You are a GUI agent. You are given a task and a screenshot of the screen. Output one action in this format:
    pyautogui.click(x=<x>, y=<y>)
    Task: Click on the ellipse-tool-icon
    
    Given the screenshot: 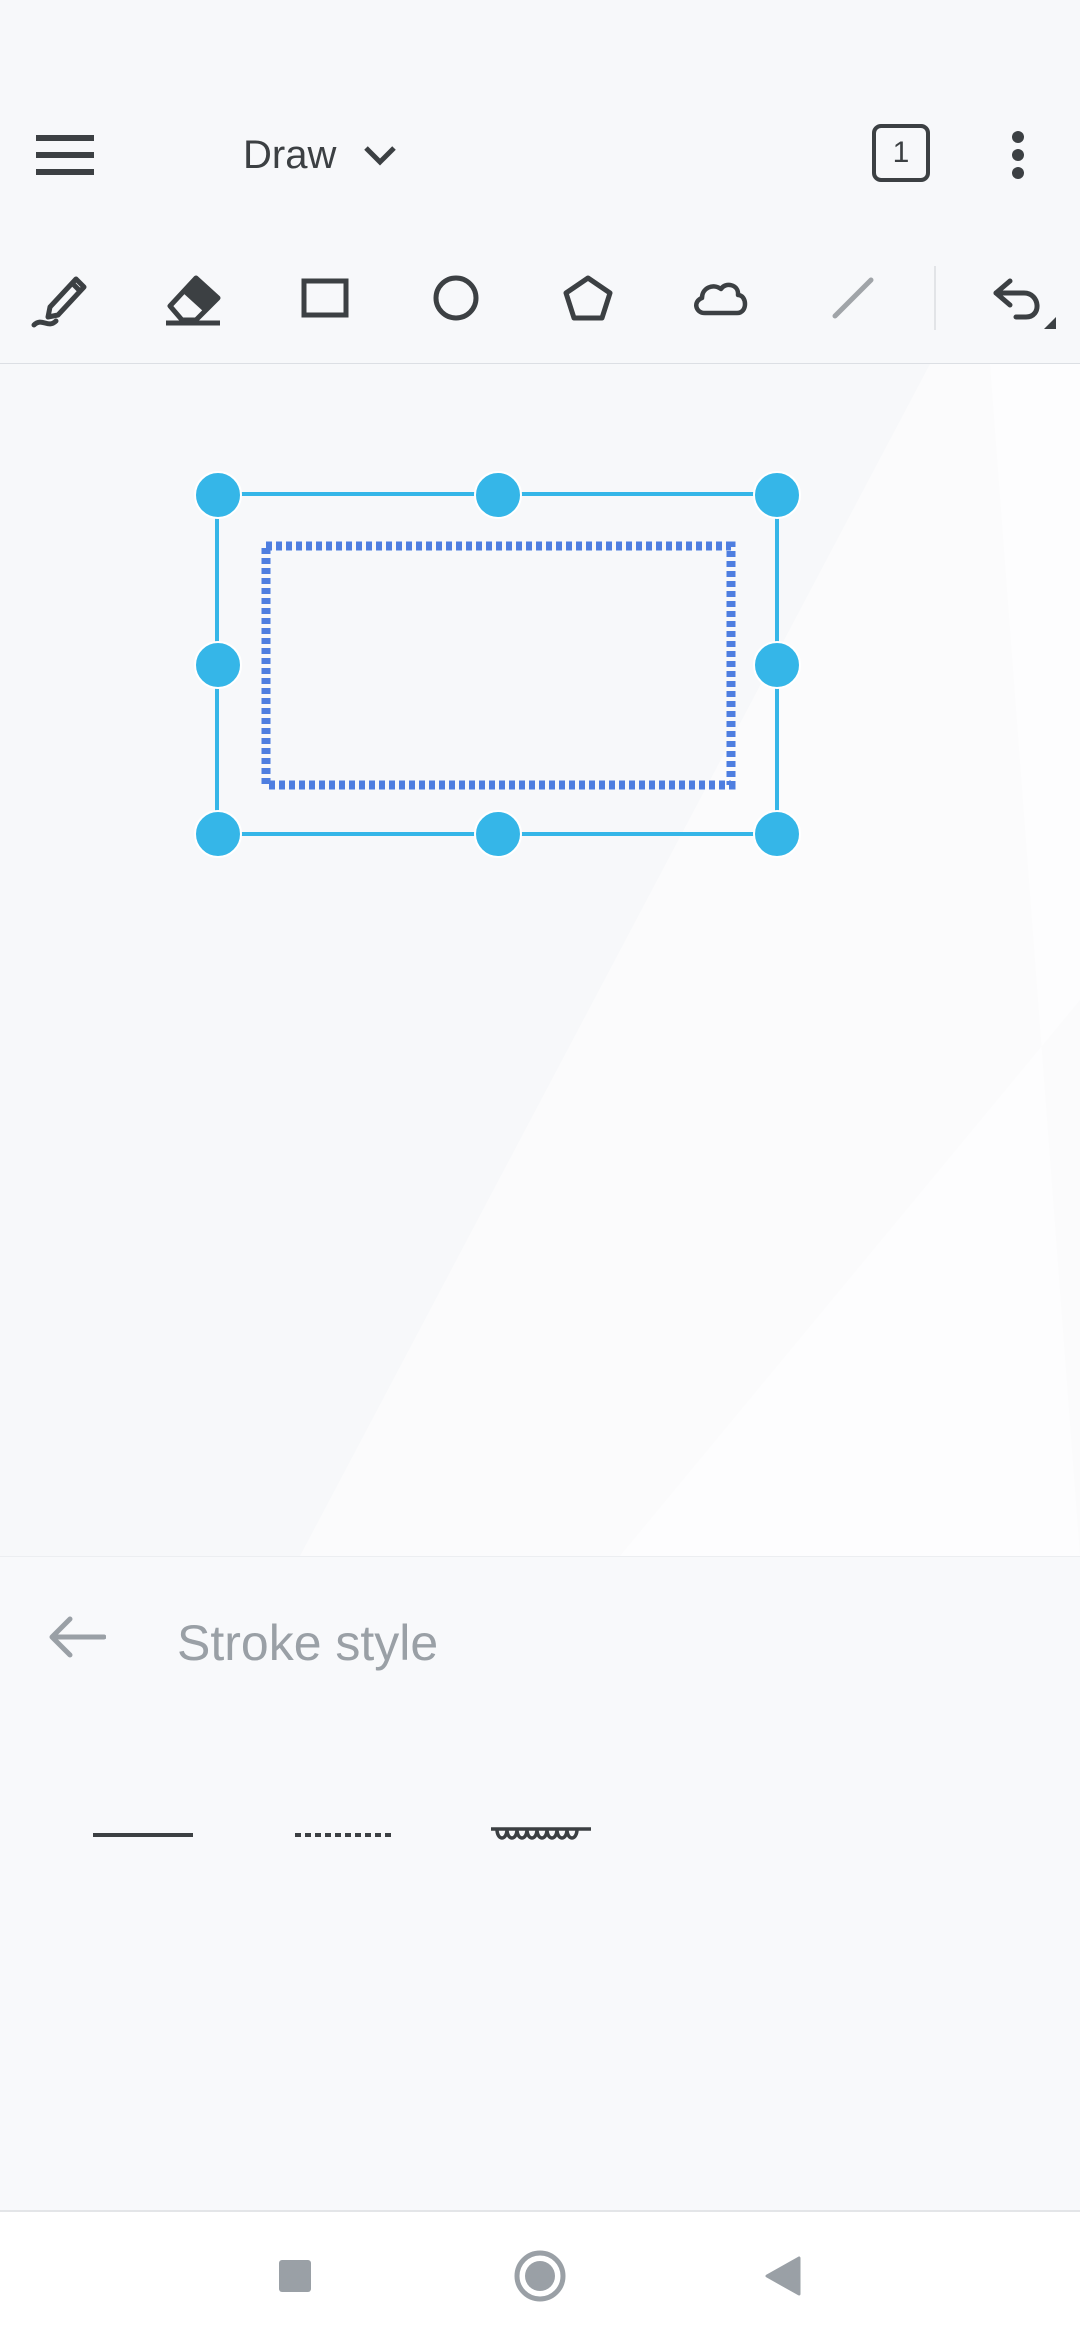 What is the action you would take?
    pyautogui.click(x=456, y=298)
    